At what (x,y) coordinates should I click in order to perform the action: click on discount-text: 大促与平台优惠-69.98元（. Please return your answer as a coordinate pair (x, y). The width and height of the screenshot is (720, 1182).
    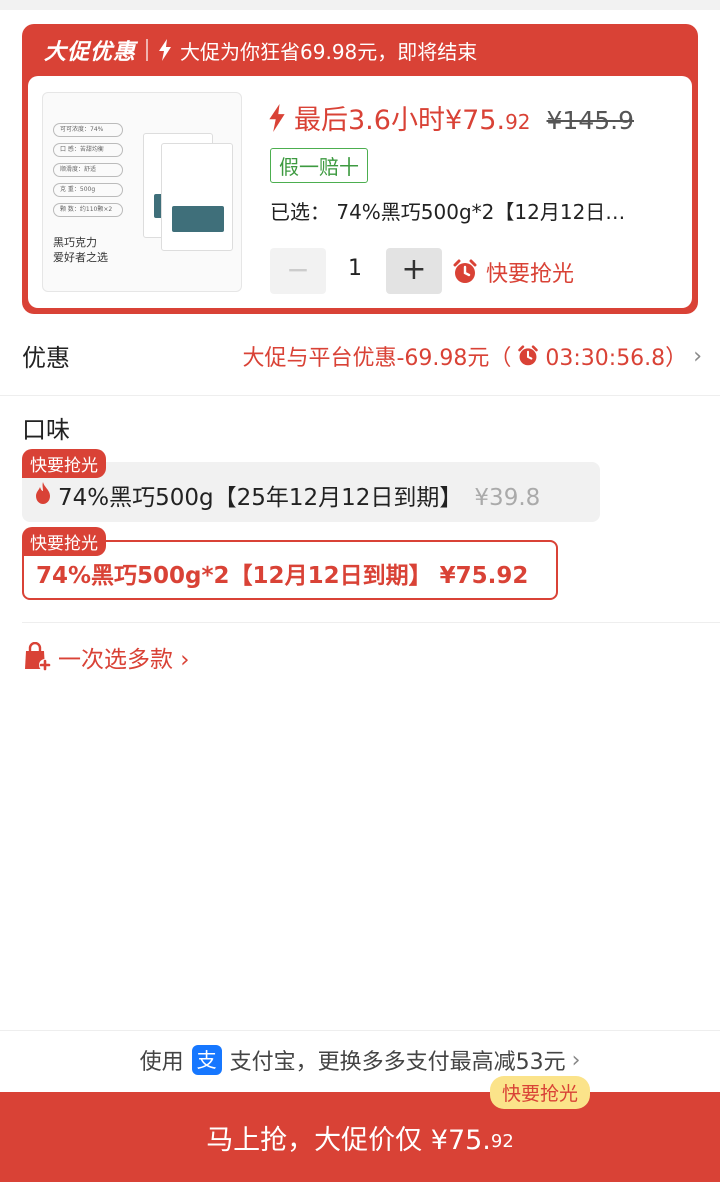
    Looking at the image, I should click on (377, 358).